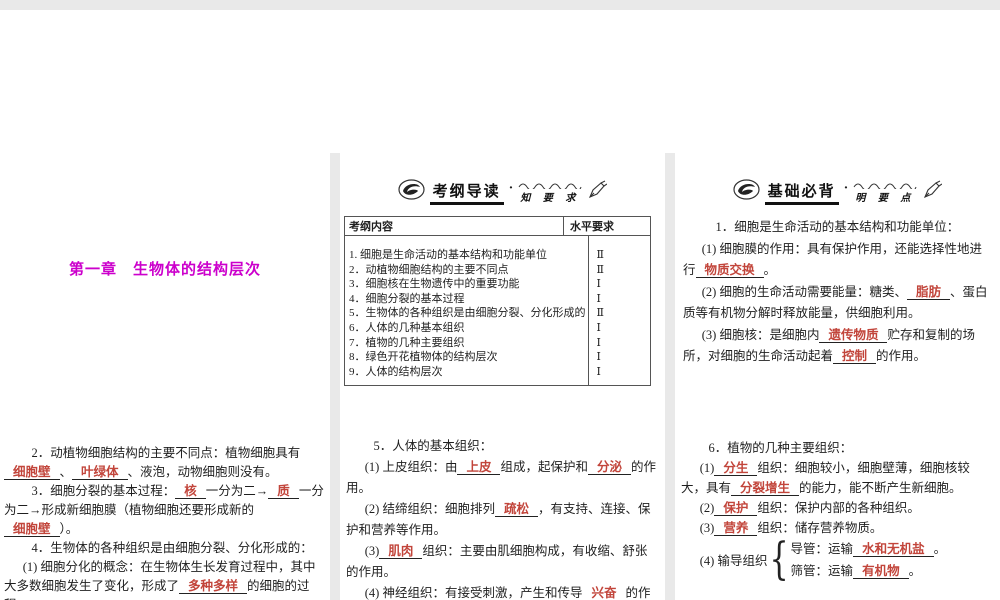 This screenshot has width=1000, height=600. Describe the element at coordinates (32, 472) in the screenshot. I see `answer-blank: 细胞壁` at that location.